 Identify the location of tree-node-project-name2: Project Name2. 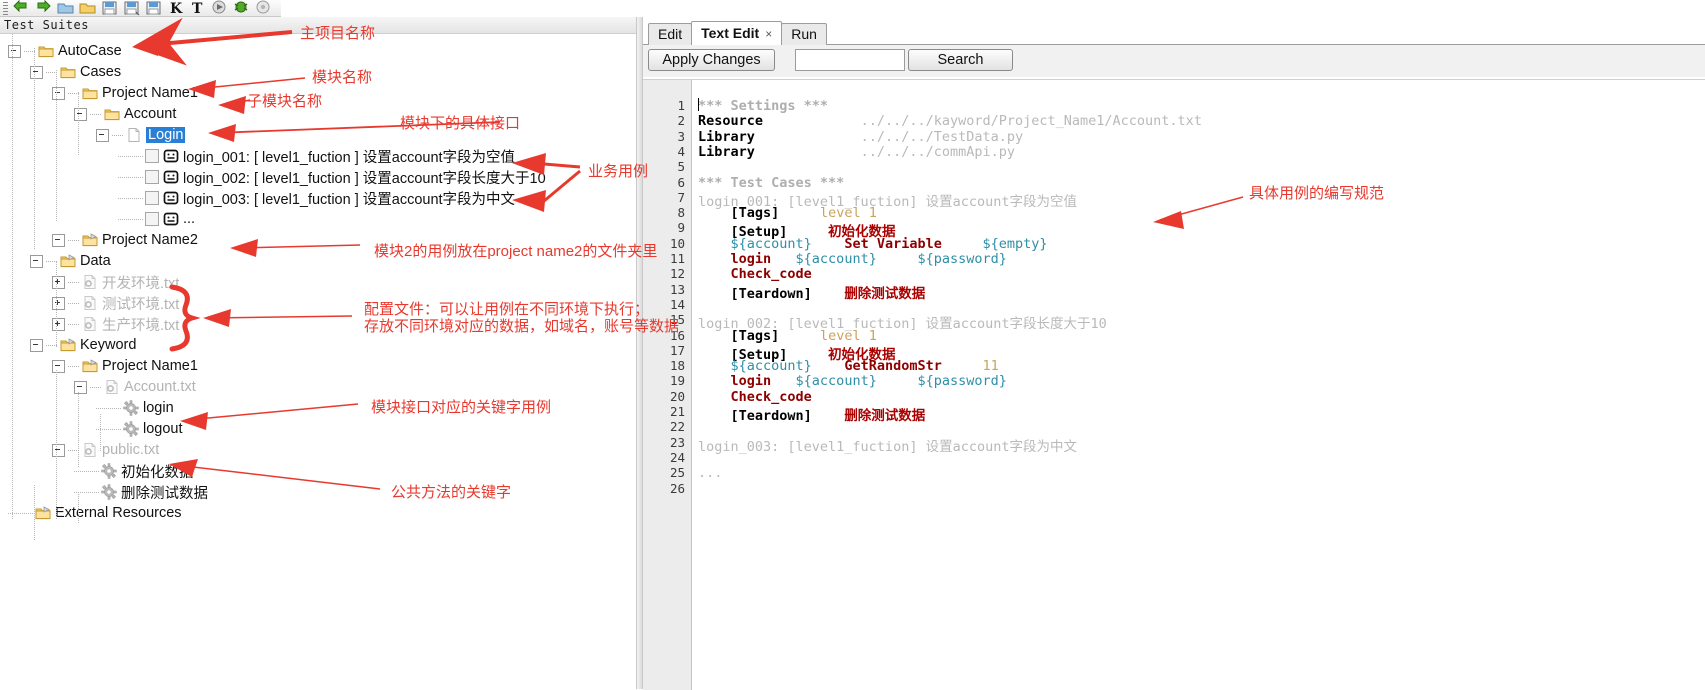
(125, 240).